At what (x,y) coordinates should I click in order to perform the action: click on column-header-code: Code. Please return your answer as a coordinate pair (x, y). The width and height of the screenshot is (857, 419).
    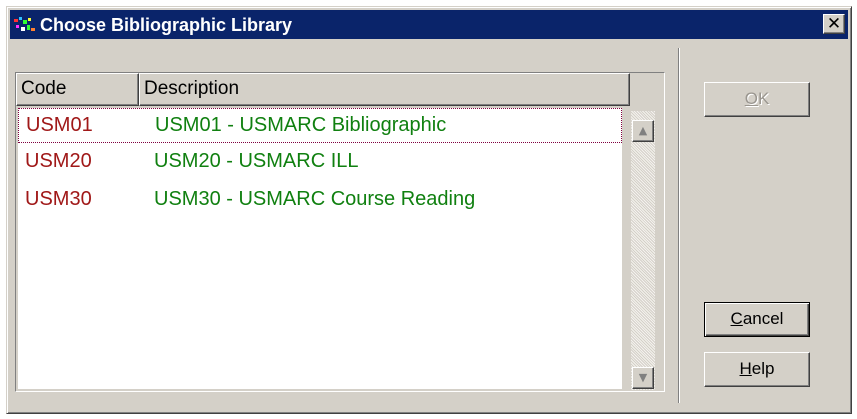
    Looking at the image, I should click on (77, 89).